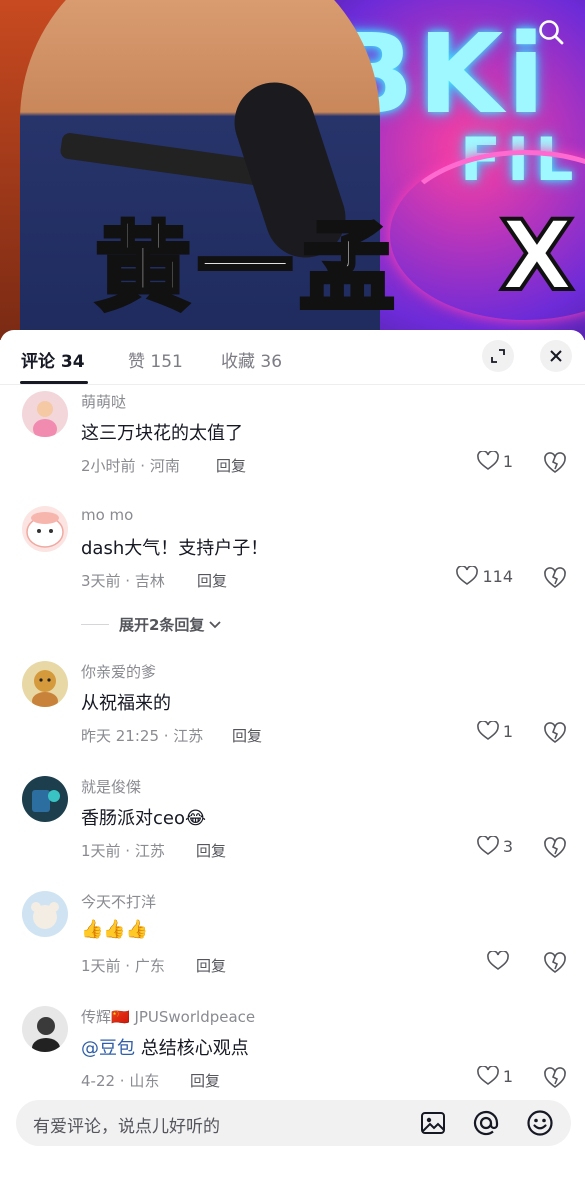  I want to click on comment-meta: 4-22 · 山东, so click(120, 1081).